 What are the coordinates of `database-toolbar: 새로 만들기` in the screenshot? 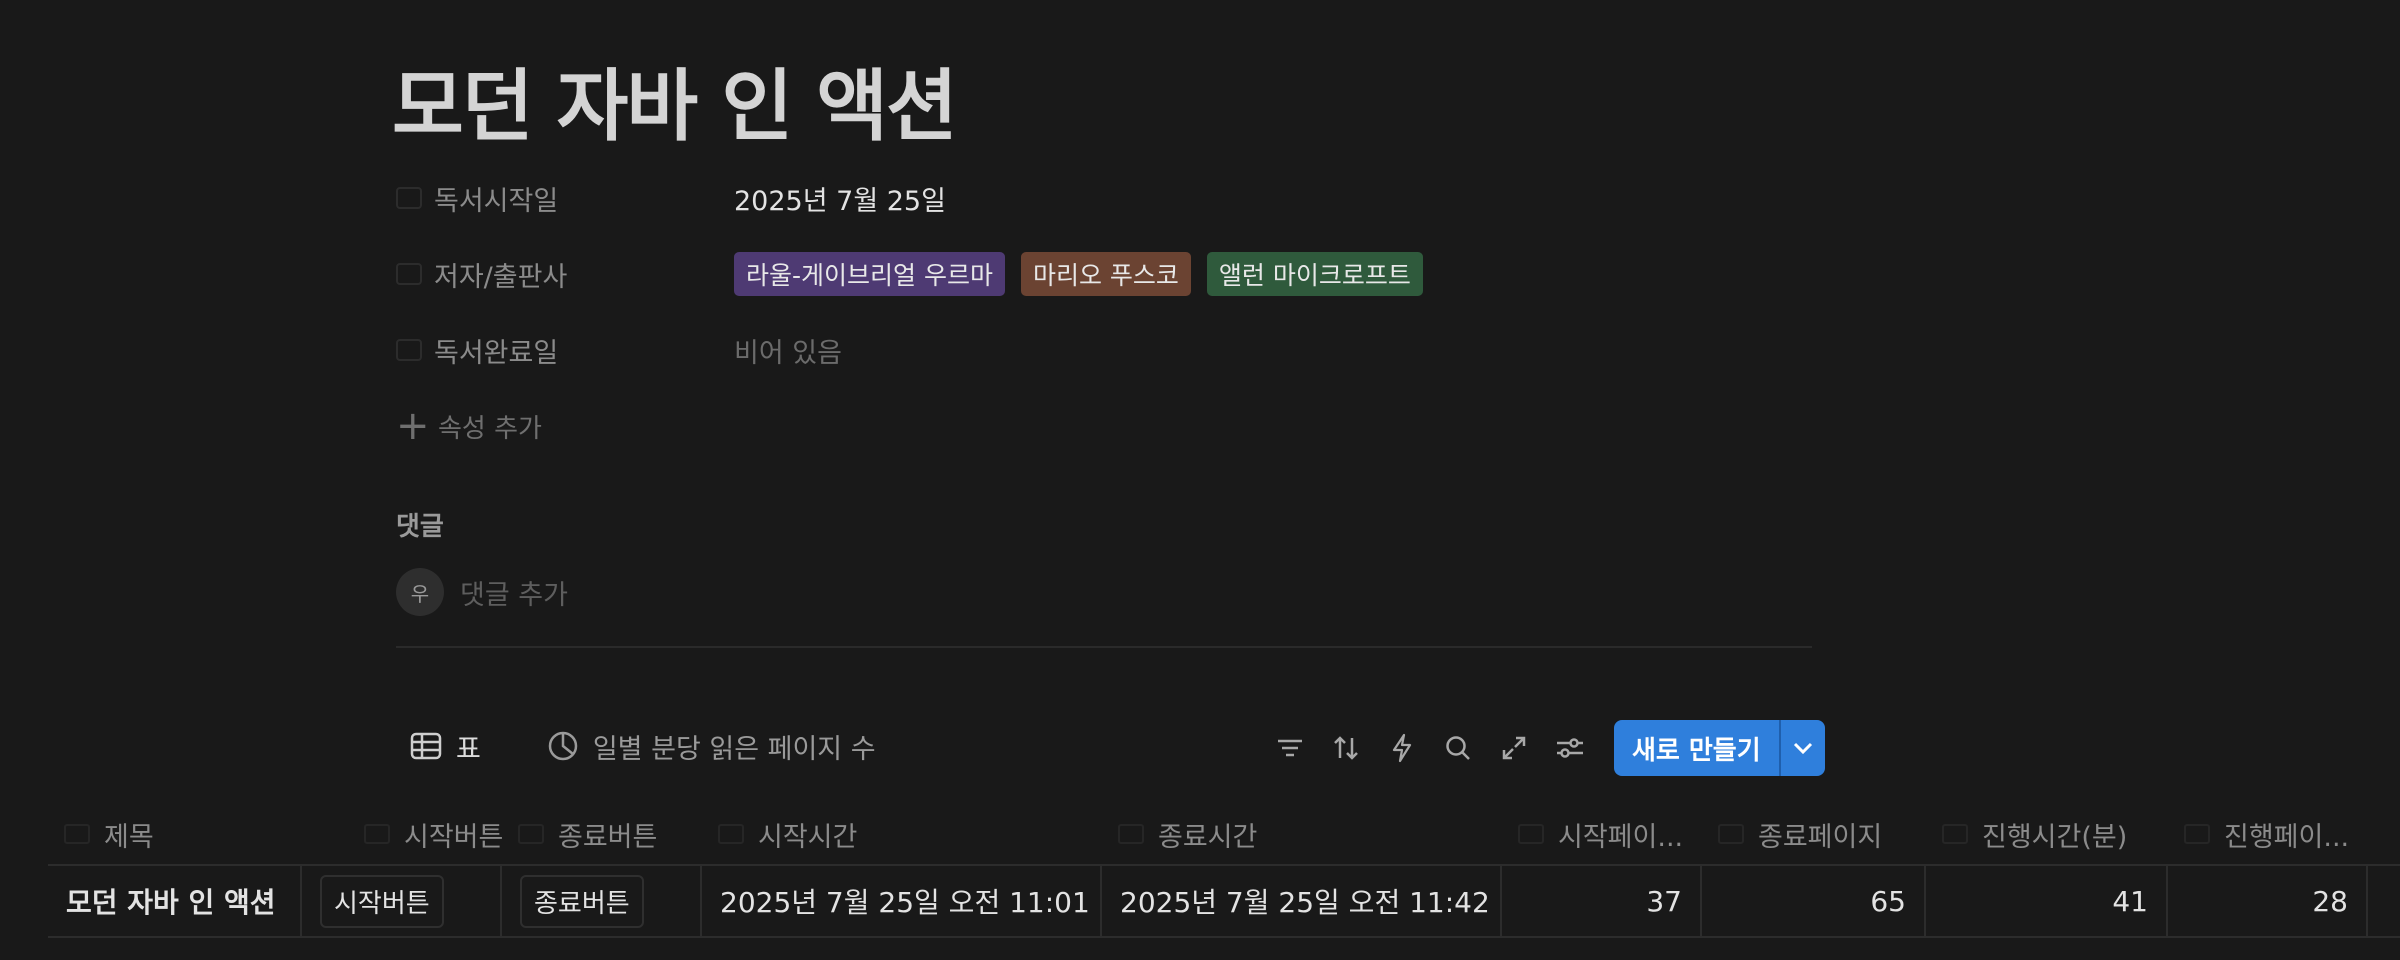 It's located at (1543, 748).